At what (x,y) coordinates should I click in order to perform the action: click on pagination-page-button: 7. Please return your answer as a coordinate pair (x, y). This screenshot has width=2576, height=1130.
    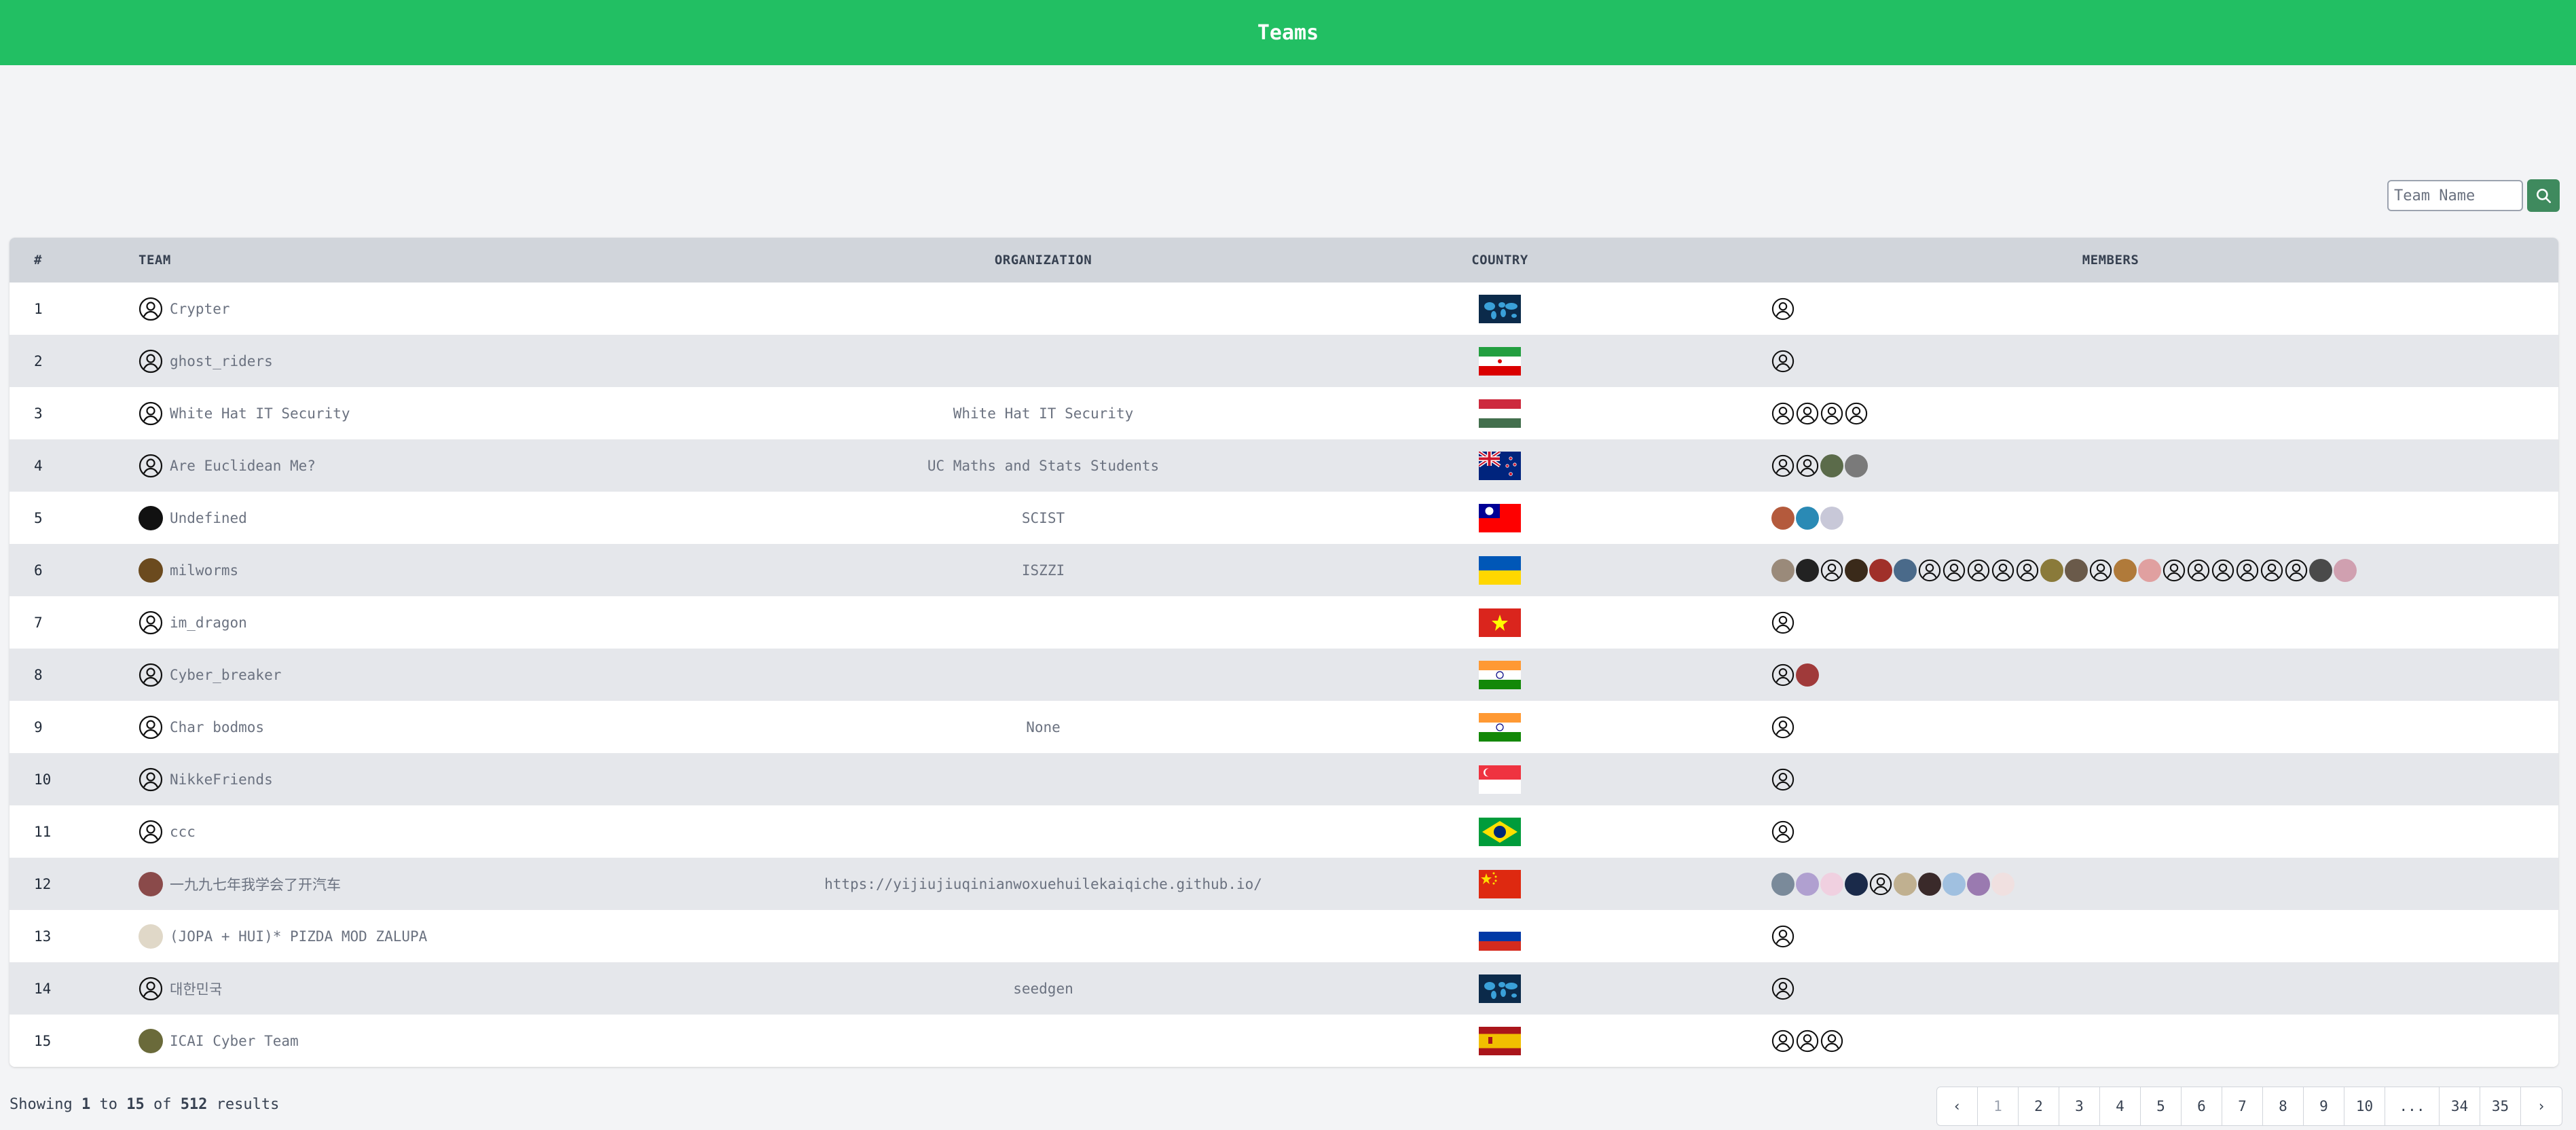
    Looking at the image, I should click on (2242, 1106).